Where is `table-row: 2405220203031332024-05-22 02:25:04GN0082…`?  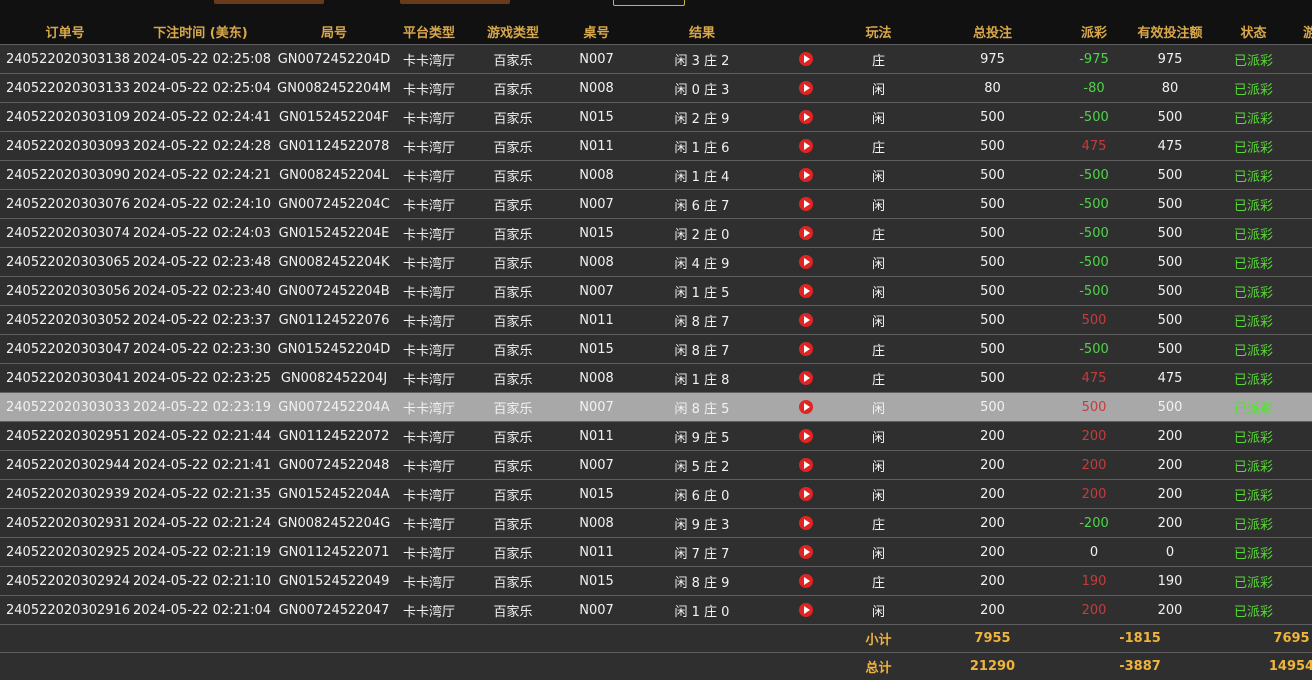
table-row: 2405220203031332024-05-22 02:25:04GN0082… is located at coordinates (656, 88).